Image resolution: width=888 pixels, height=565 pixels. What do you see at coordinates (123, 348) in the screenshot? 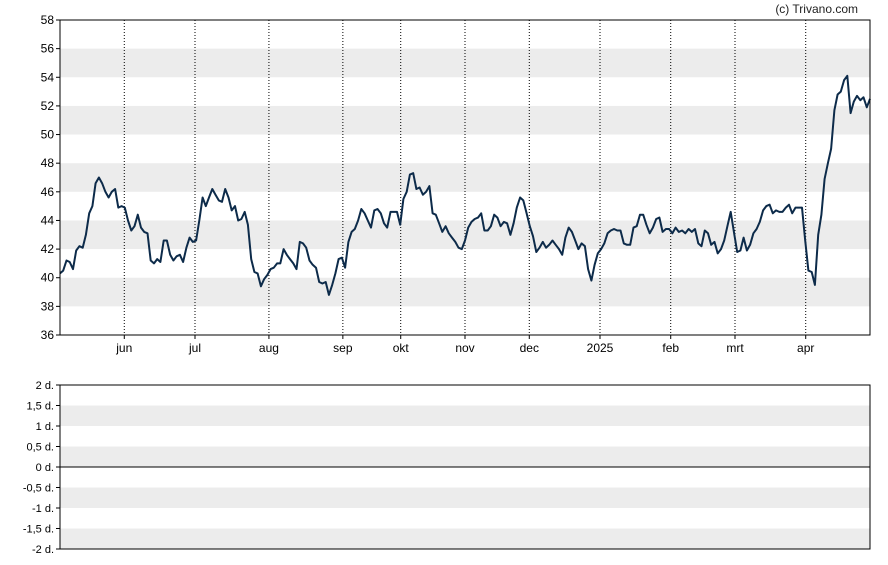
I see `x-tick-label: jun` at bounding box center [123, 348].